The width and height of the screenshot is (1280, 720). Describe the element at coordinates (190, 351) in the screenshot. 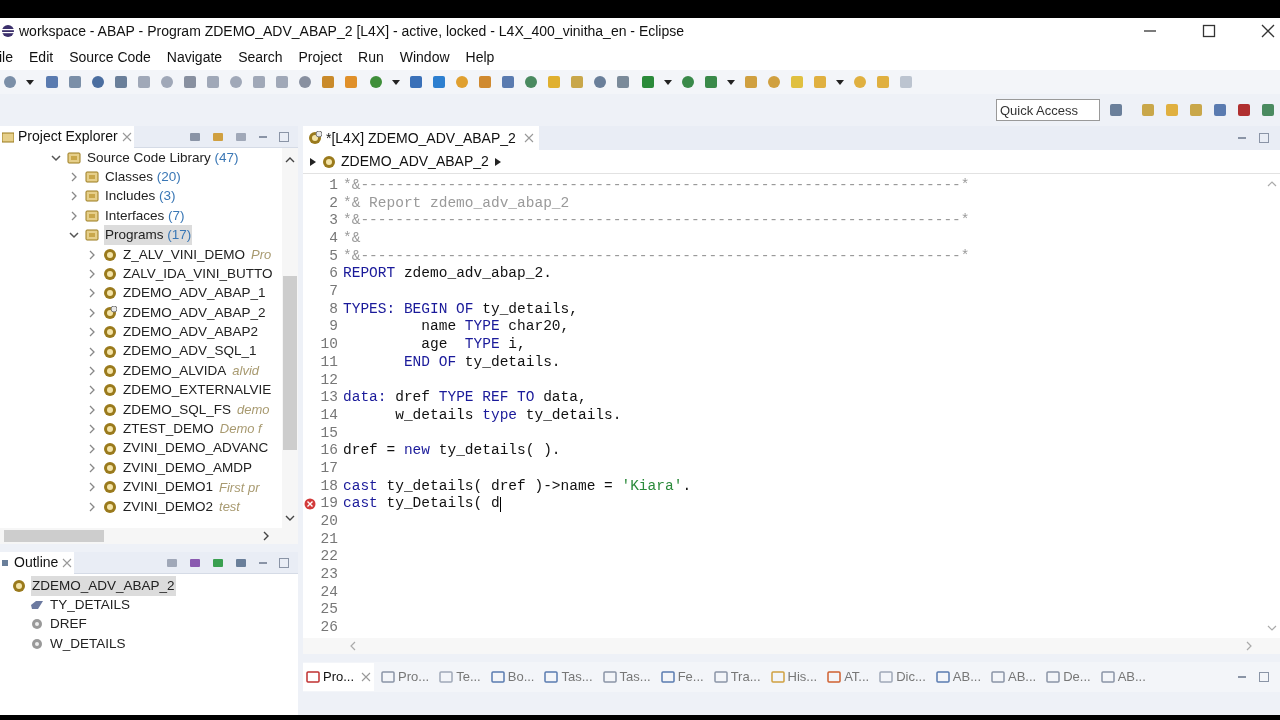

I see `tree-item: ZDEMO_ADV_SQL_1` at that location.